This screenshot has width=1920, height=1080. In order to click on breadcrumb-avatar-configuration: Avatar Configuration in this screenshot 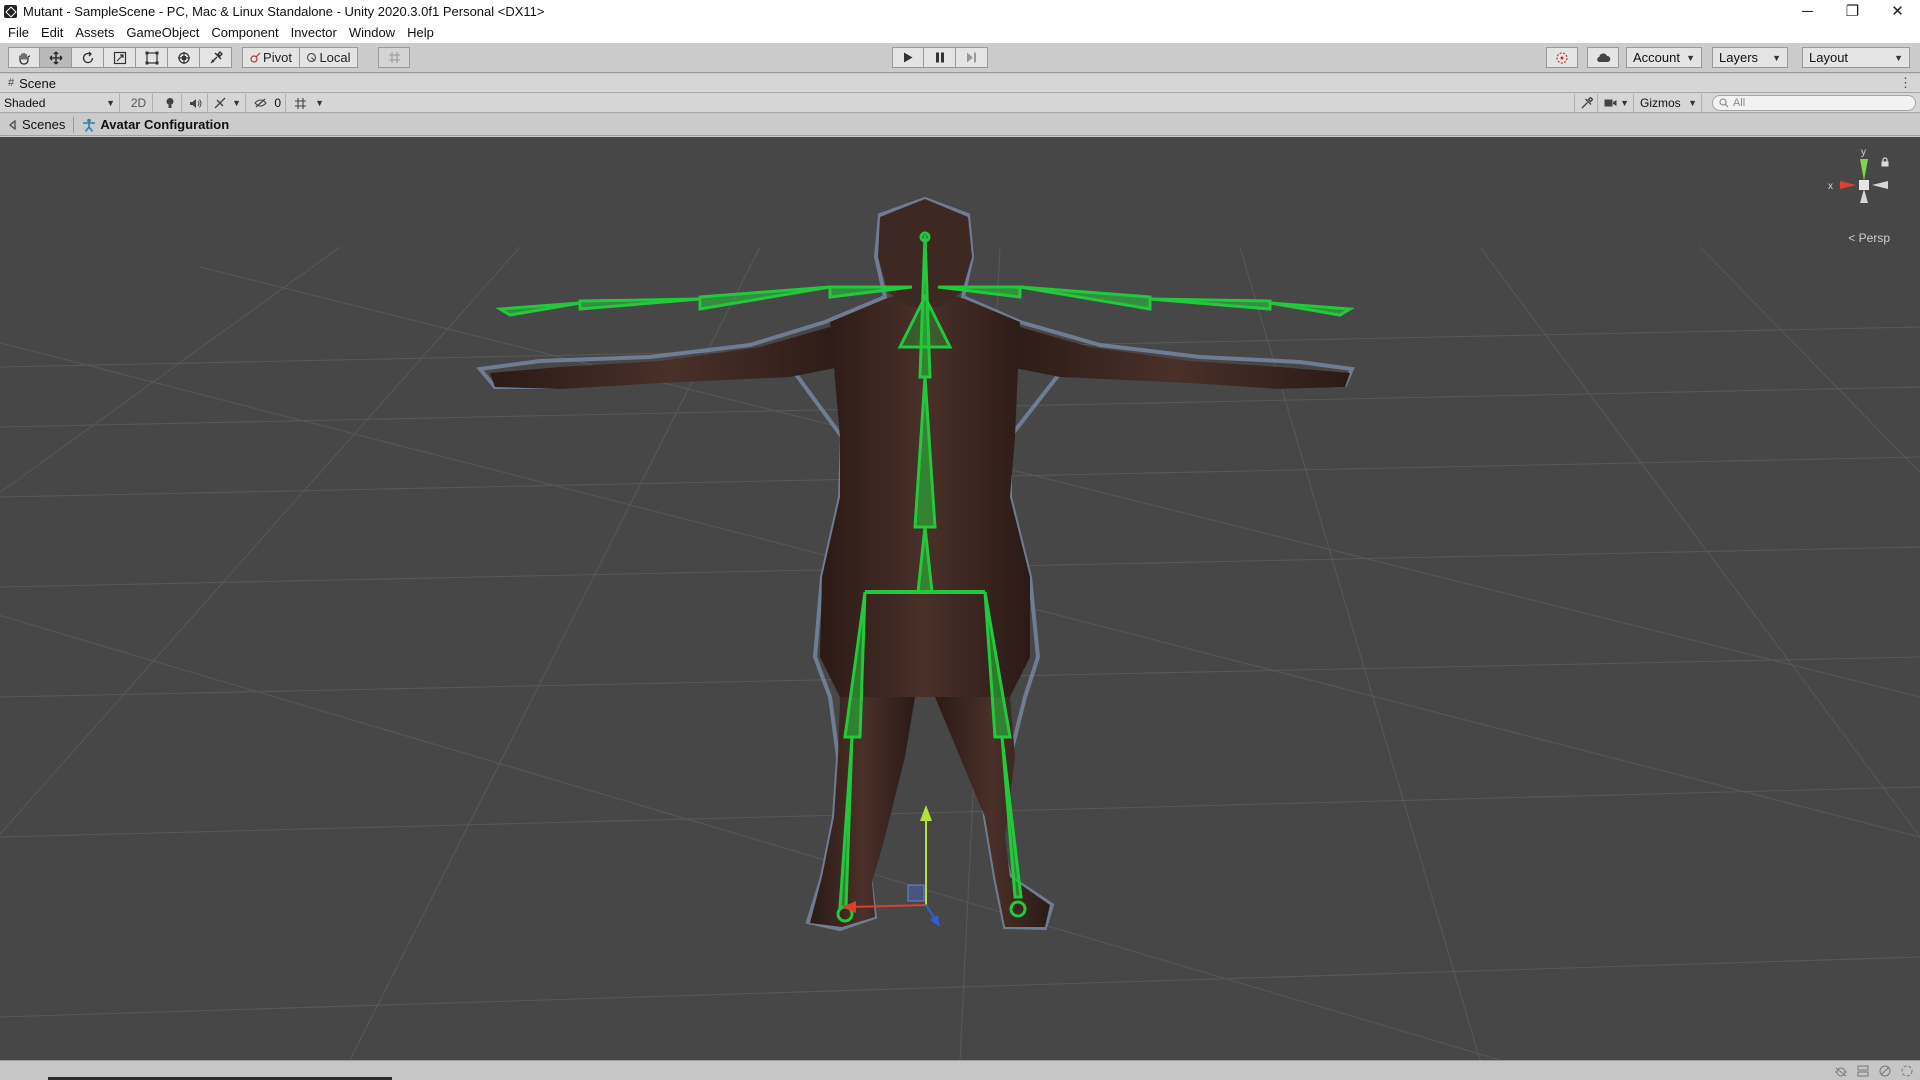, I will do `click(155, 124)`.